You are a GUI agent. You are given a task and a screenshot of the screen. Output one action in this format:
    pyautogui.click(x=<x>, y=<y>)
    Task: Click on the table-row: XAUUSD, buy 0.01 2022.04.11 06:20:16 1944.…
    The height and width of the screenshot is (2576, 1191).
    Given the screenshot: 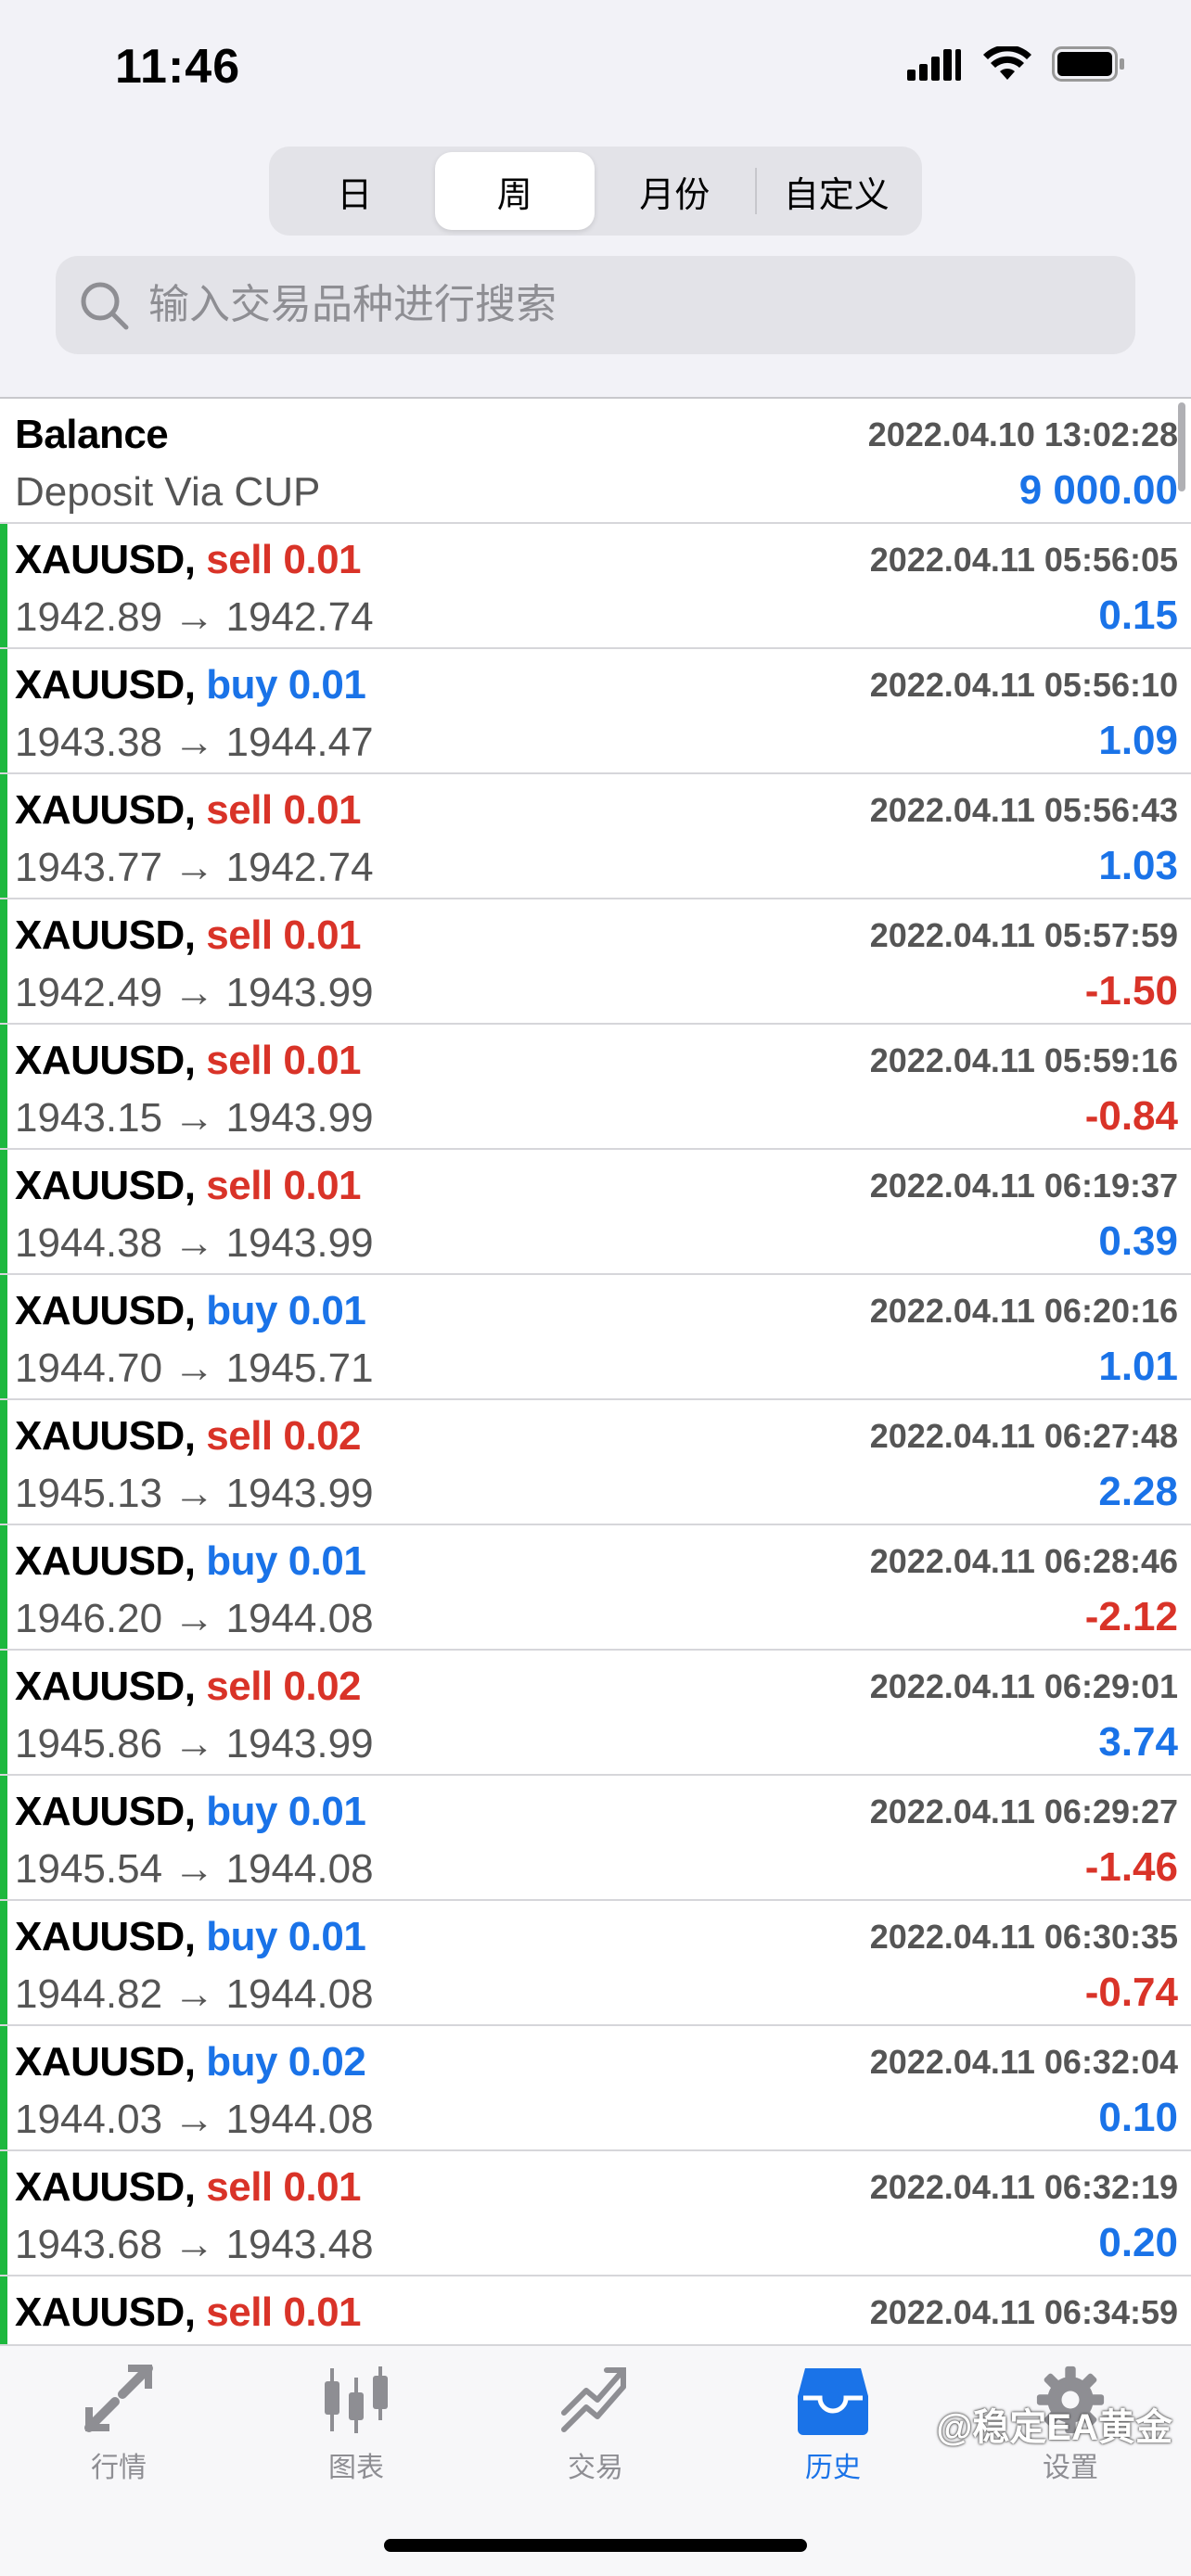 What is the action you would take?
    pyautogui.click(x=595, y=1337)
    